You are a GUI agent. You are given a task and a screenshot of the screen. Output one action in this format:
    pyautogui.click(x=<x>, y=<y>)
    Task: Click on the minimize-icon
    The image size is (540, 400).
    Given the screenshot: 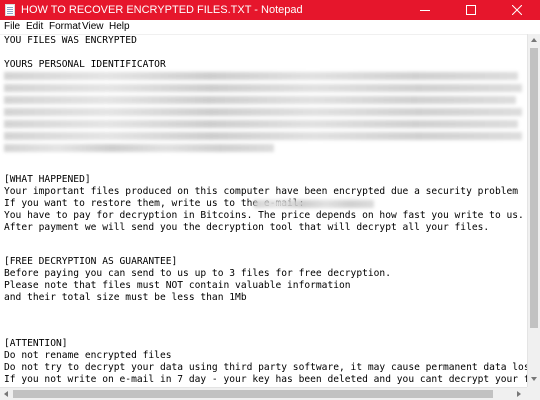 What is the action you would take?
    pyautogui.click(x=425, y=10)
    